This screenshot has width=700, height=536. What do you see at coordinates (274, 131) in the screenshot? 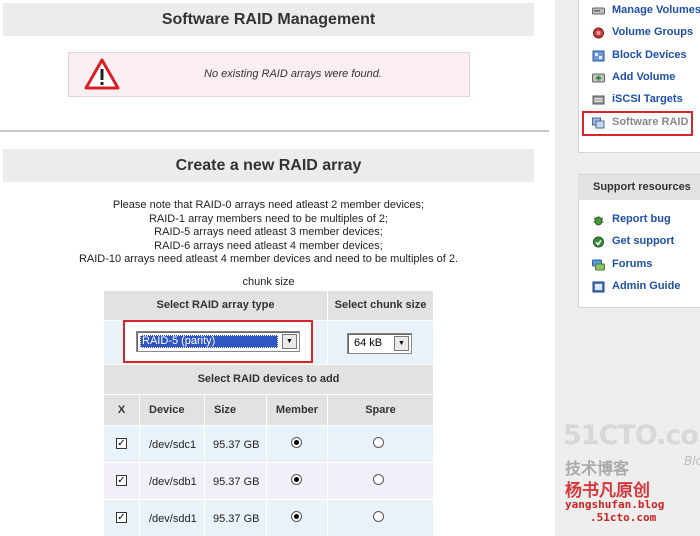
I see `section-divider` at bounding box center [274, 131].